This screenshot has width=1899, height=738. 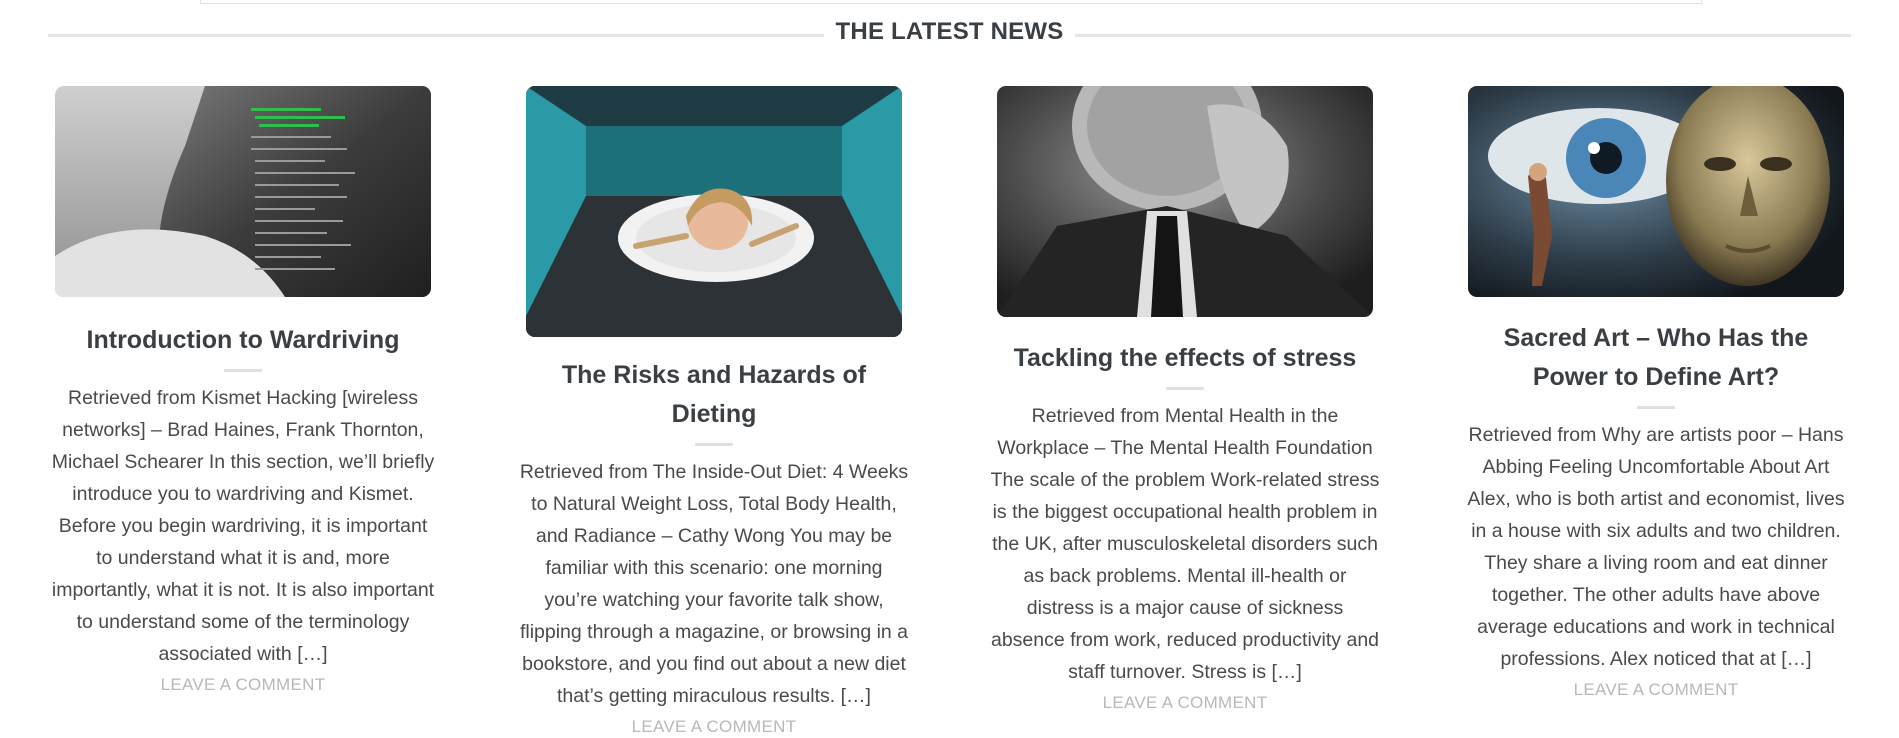 I want to click on thumbnail-image-eye-mask, so click(x=1656, y=191).